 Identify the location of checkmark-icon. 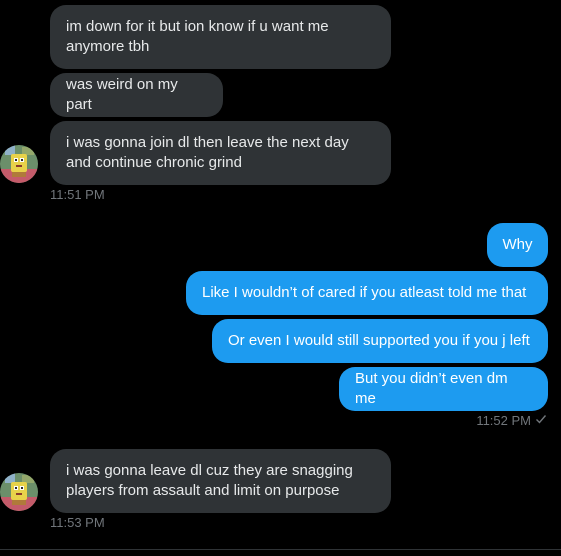
(541, 421).